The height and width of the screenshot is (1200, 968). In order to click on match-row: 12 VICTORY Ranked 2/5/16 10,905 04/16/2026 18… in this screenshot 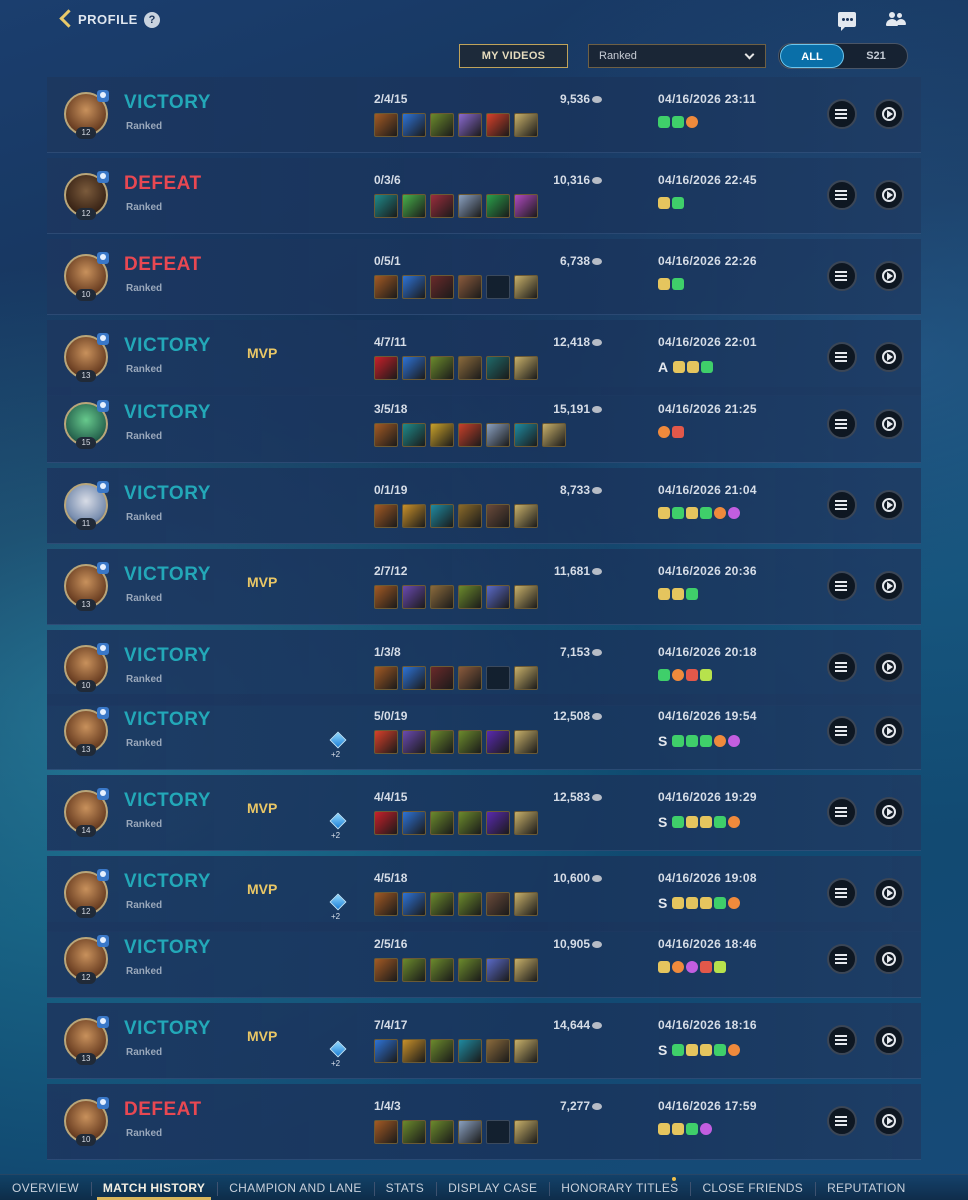, I will do `click(484, 960)`.